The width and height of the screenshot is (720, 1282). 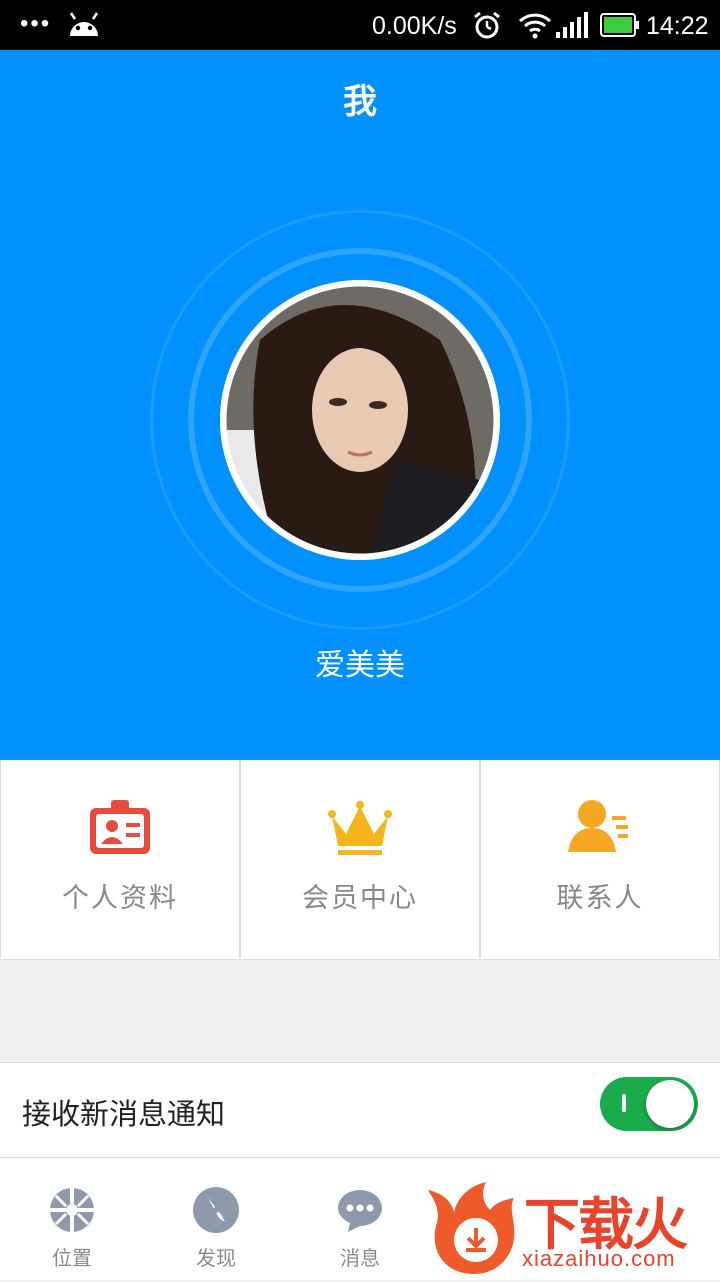 I want to click on signal-icon, so click(x=573, y=27).